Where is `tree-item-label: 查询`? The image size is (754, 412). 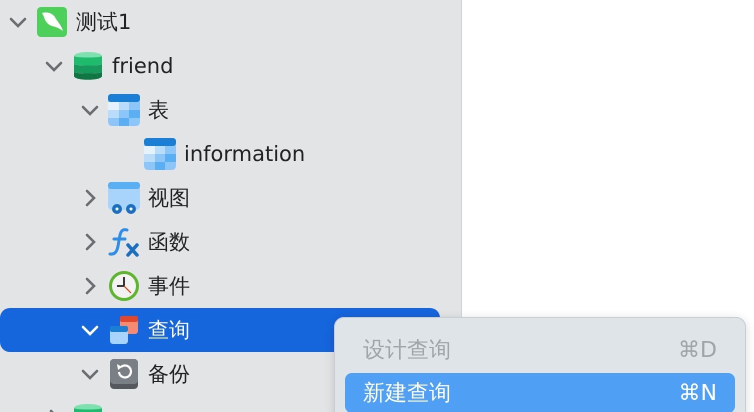
tree-item-label: 查询 is located at coordinates (169, 330).